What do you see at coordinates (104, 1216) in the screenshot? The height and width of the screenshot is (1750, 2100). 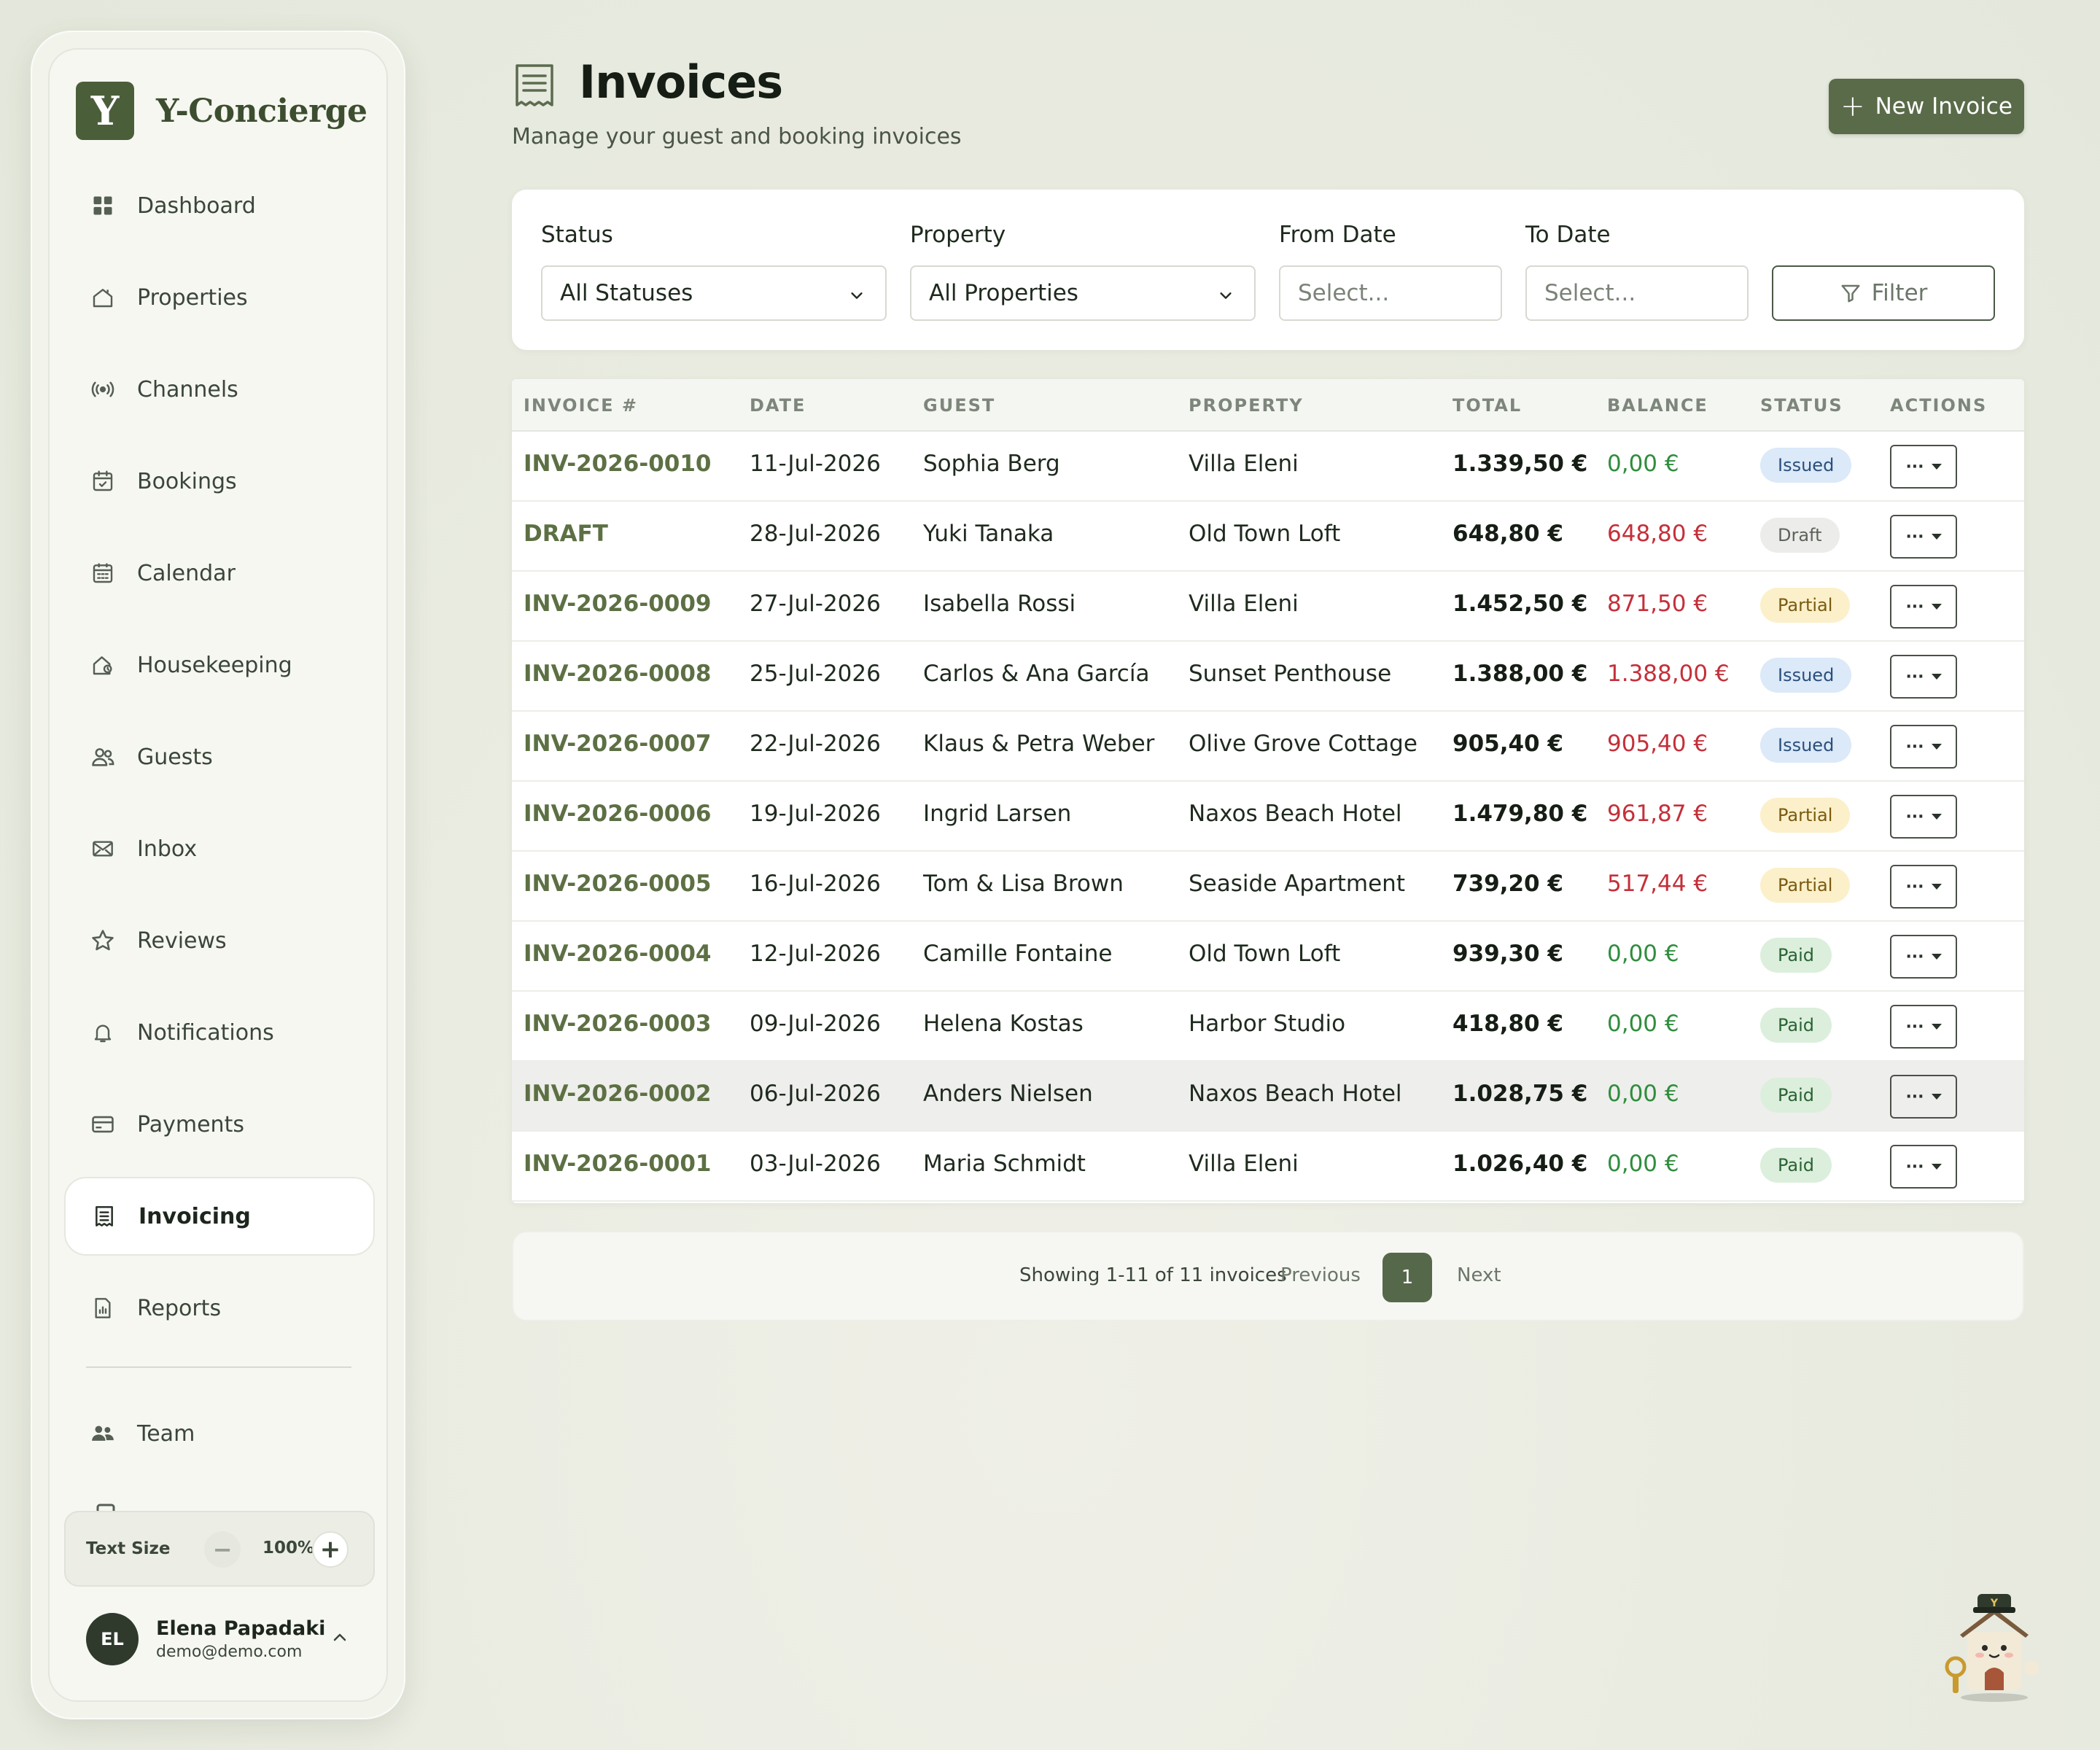 I see `receipt-icon` at bounding box center [104, 1216].